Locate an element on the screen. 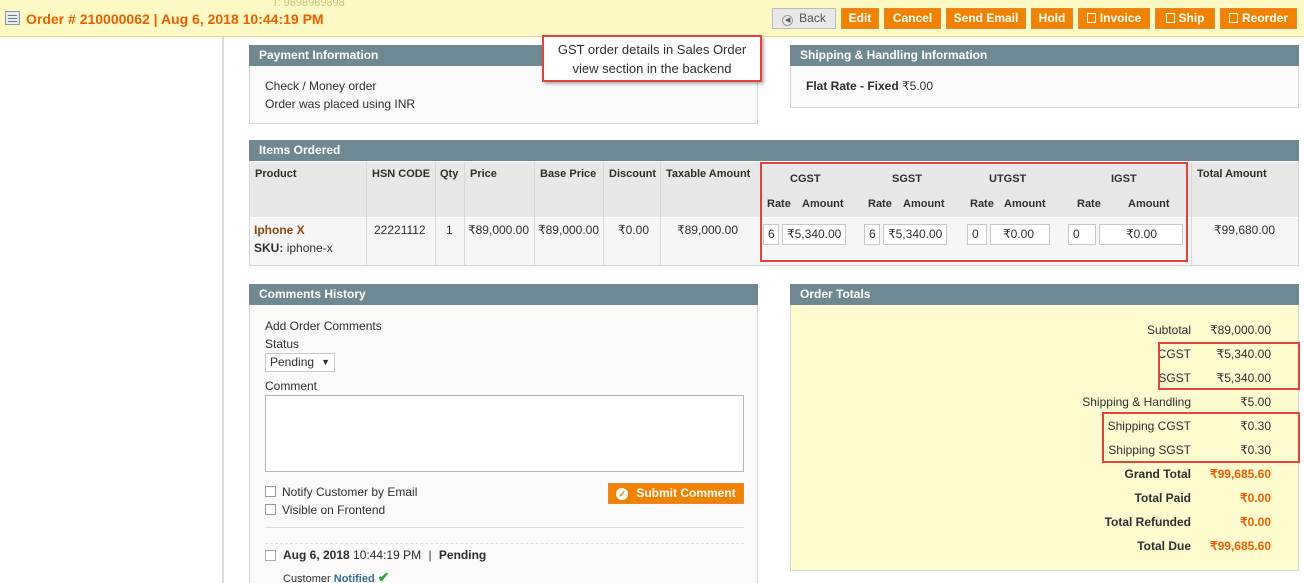 This screenshot has width=1304, height=583. back-button: ◀ Back is located at coordinates (804, 18).